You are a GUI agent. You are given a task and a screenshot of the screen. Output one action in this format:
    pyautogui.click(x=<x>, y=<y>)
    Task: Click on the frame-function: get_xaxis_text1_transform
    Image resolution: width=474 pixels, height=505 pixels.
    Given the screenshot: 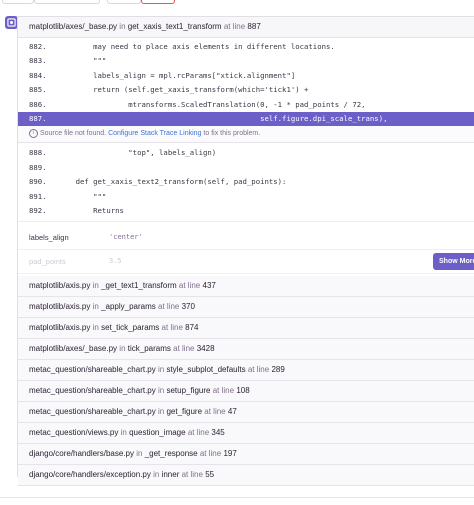 What is the action you would take?
    pyautogui.click(x=174, y=26)
    